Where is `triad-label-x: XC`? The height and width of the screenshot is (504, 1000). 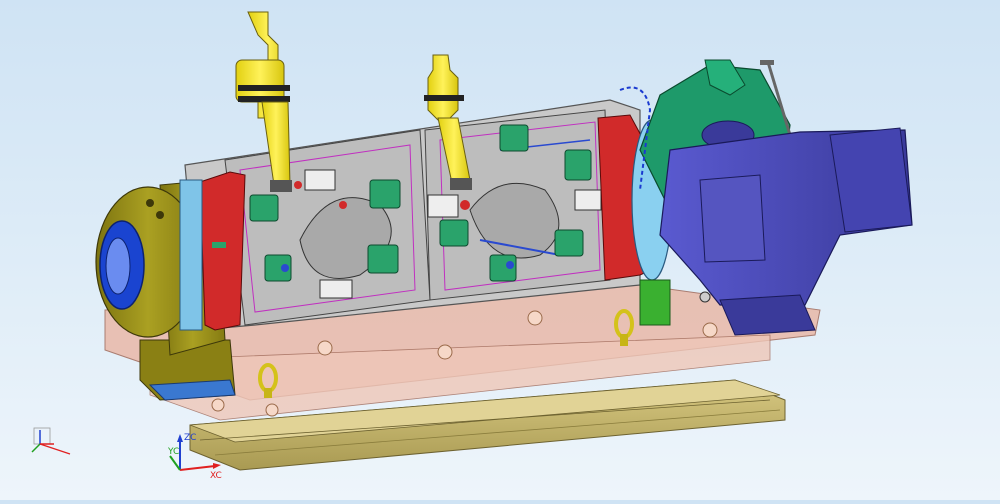
triad-label-x: XC is located at coordinates (216, 476).